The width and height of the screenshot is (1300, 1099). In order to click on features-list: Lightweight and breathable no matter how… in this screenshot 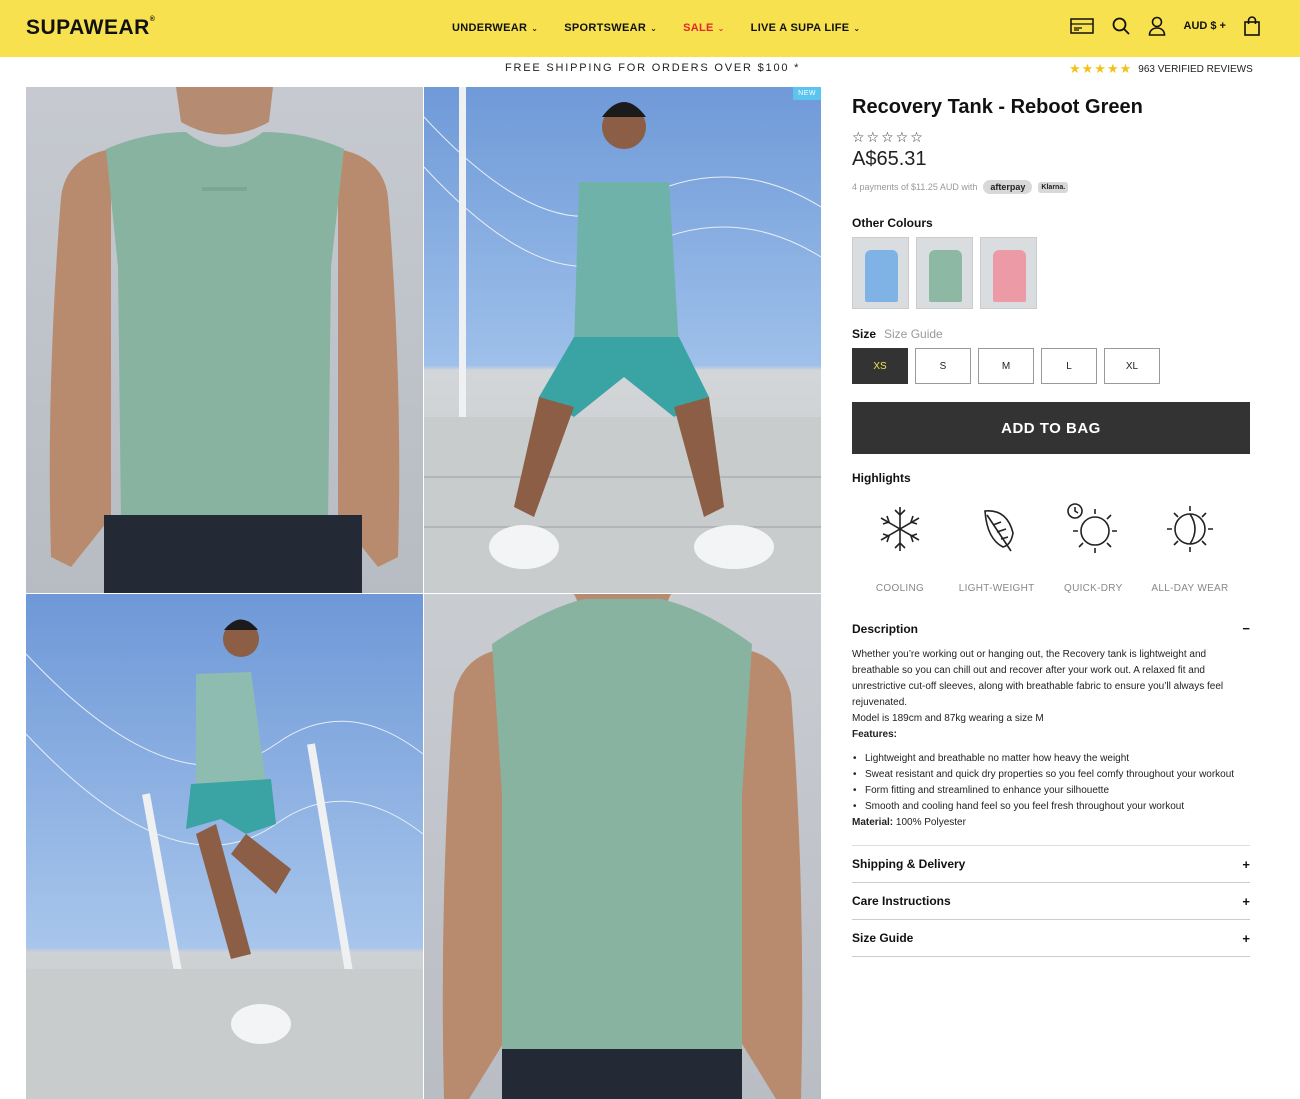, I will do `click(1051, 783)`.